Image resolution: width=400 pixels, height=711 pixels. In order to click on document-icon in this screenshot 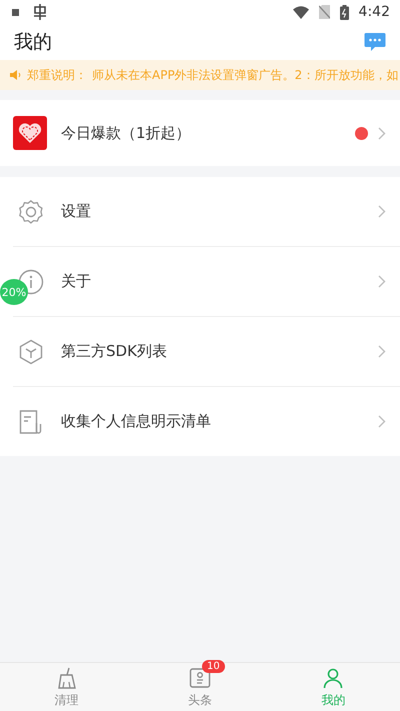, I will do `click(31, 421)`.